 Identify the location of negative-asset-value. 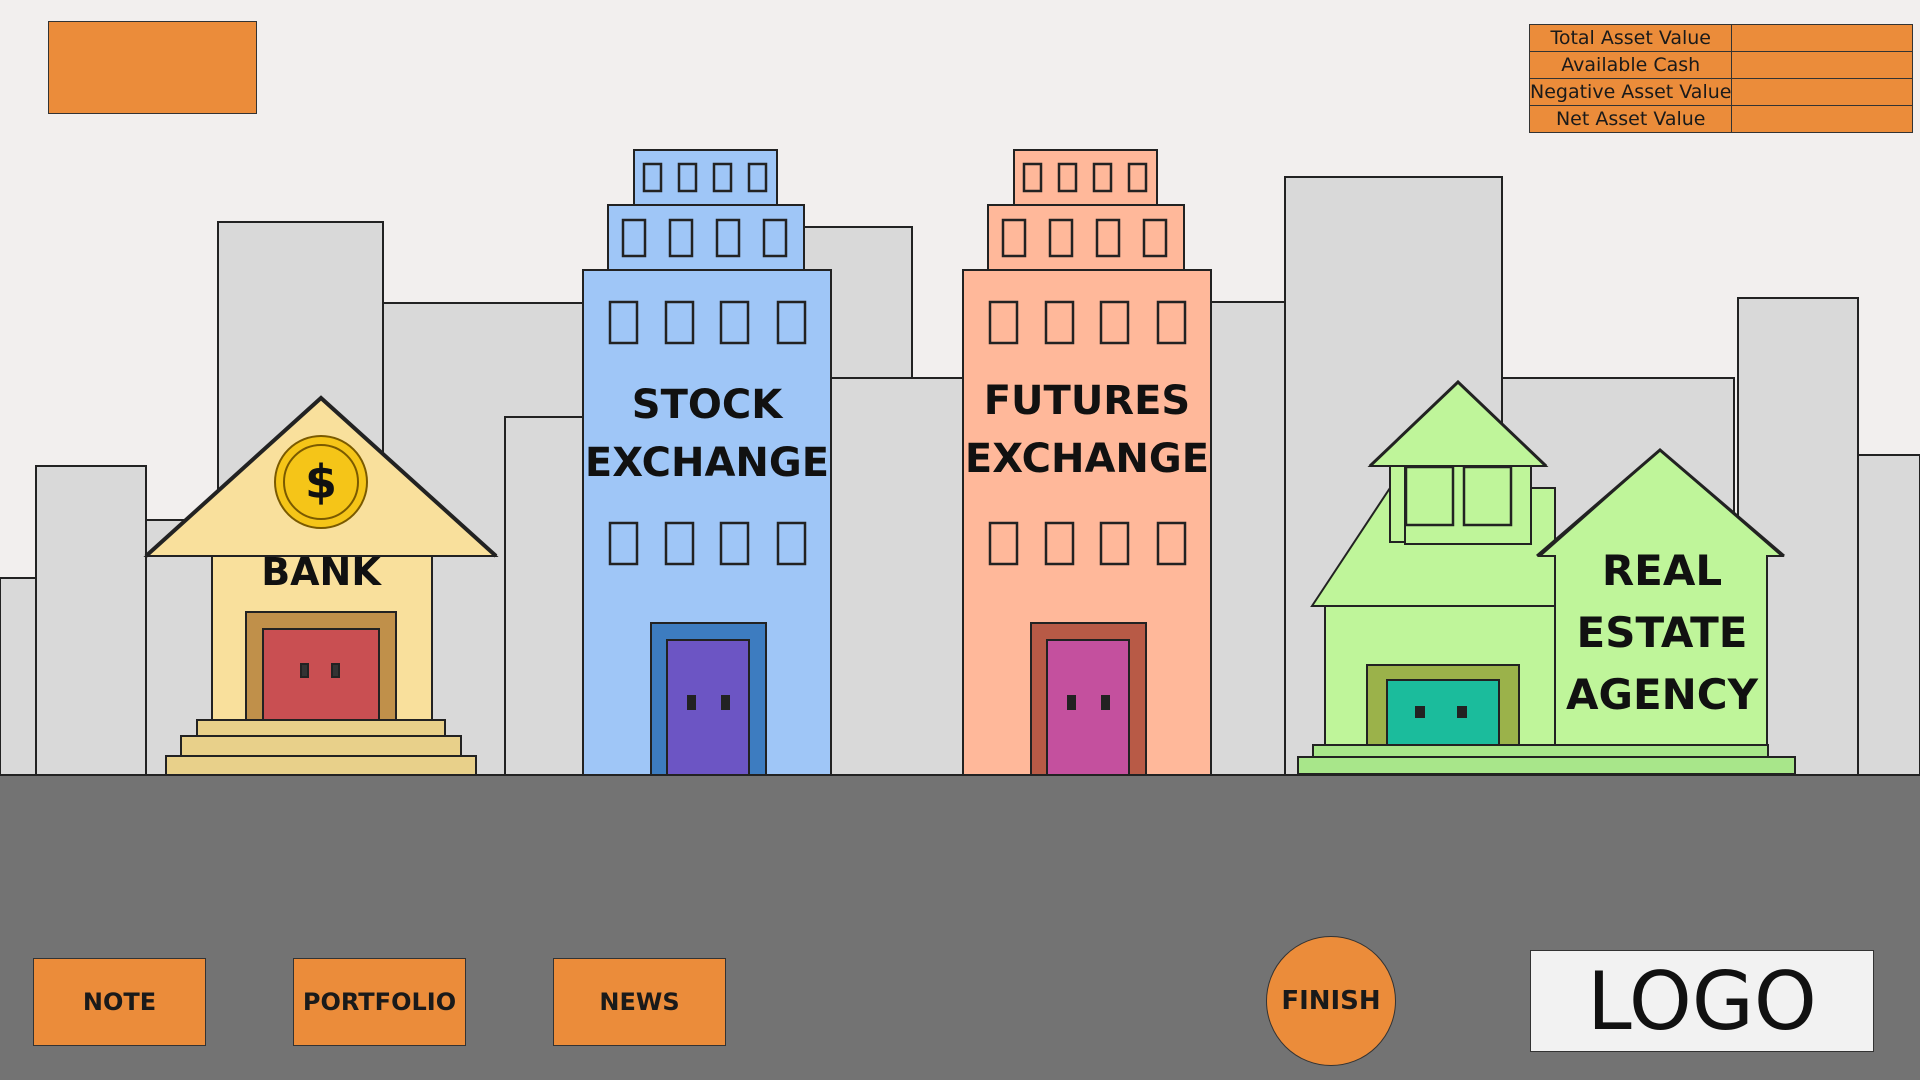
(1822, 92).